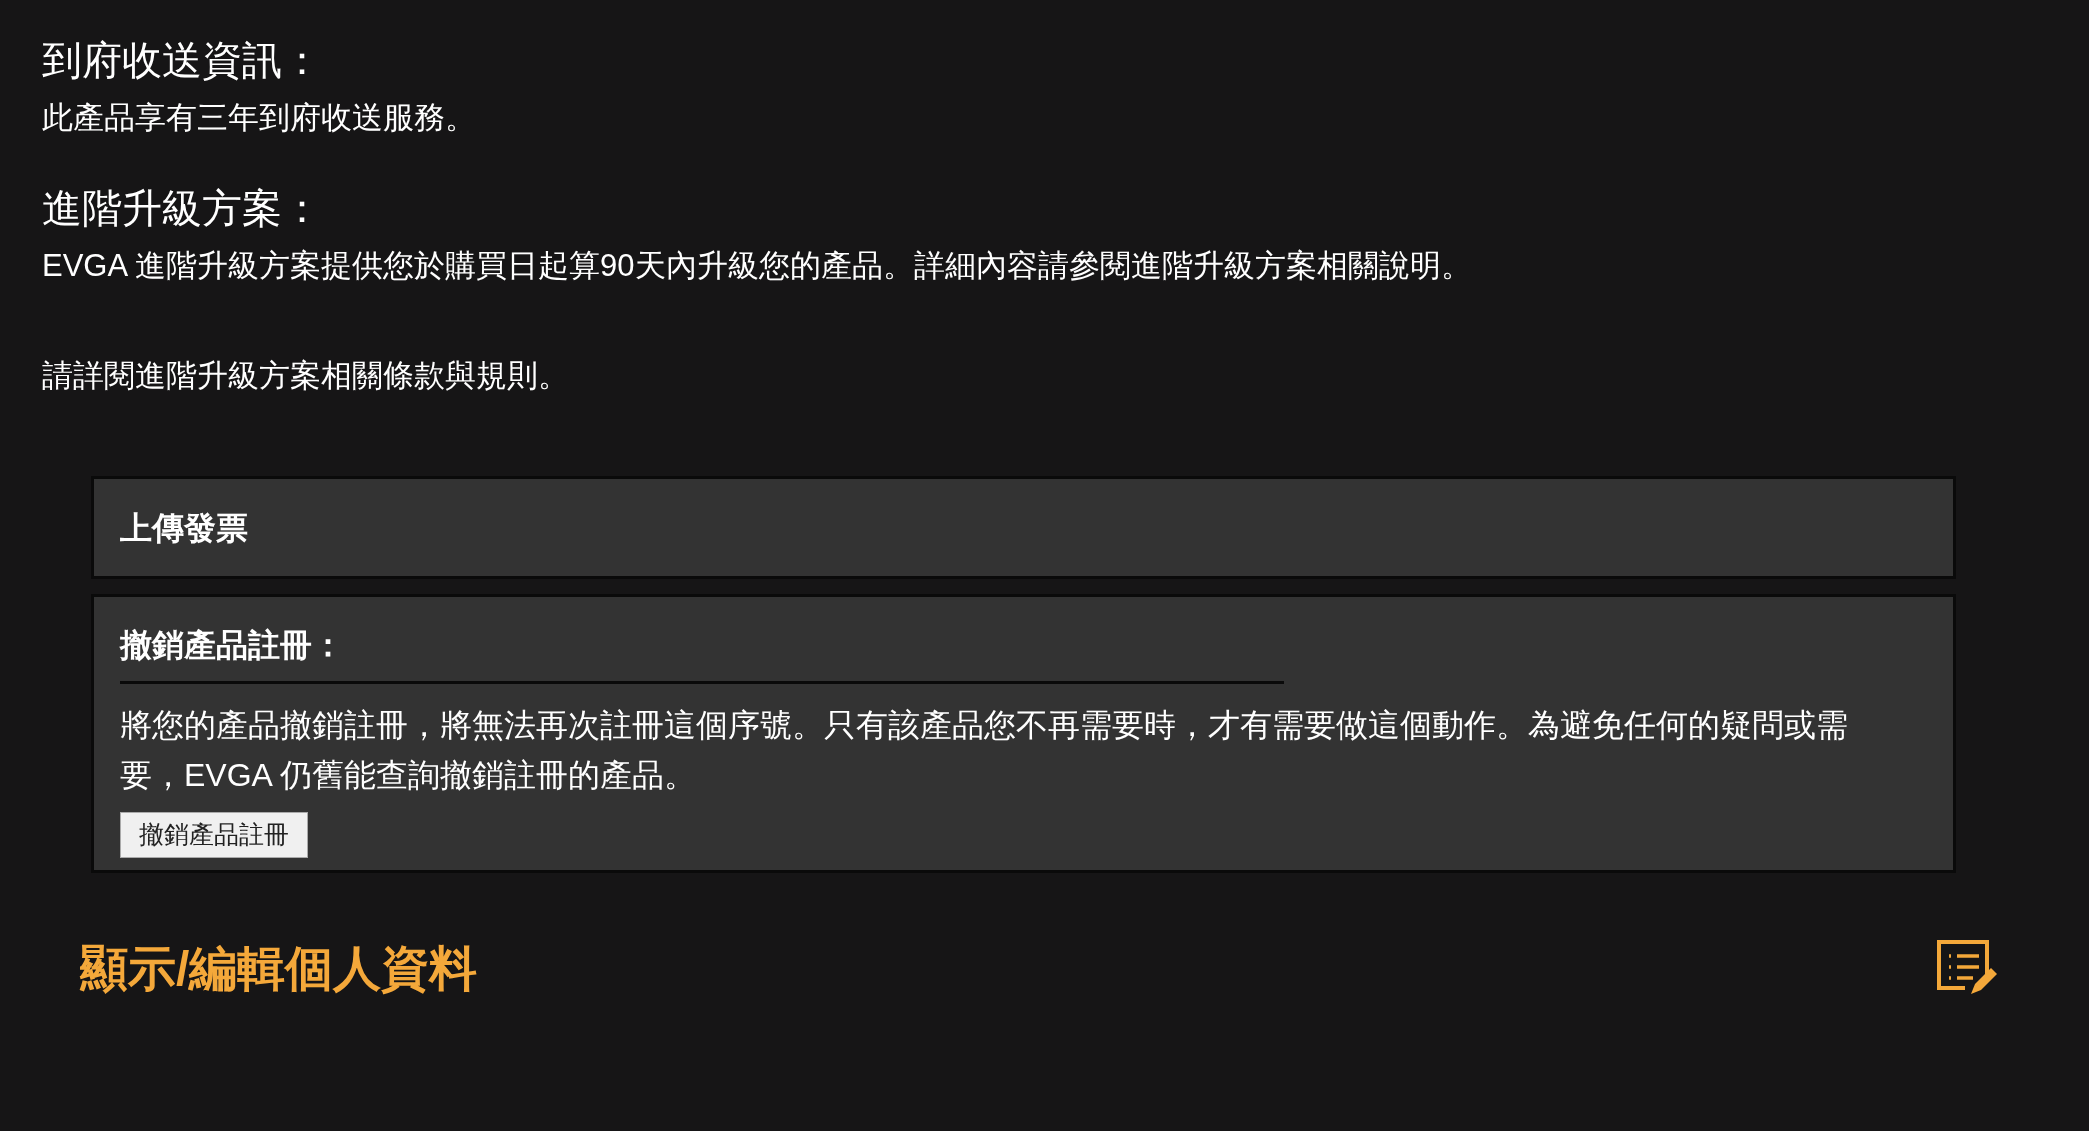  What do you see at coordinates (259, 118) in the screenshot?
I see `section-text: 此產品享有三年到府收送服務。` at bounding box center [259, 118].